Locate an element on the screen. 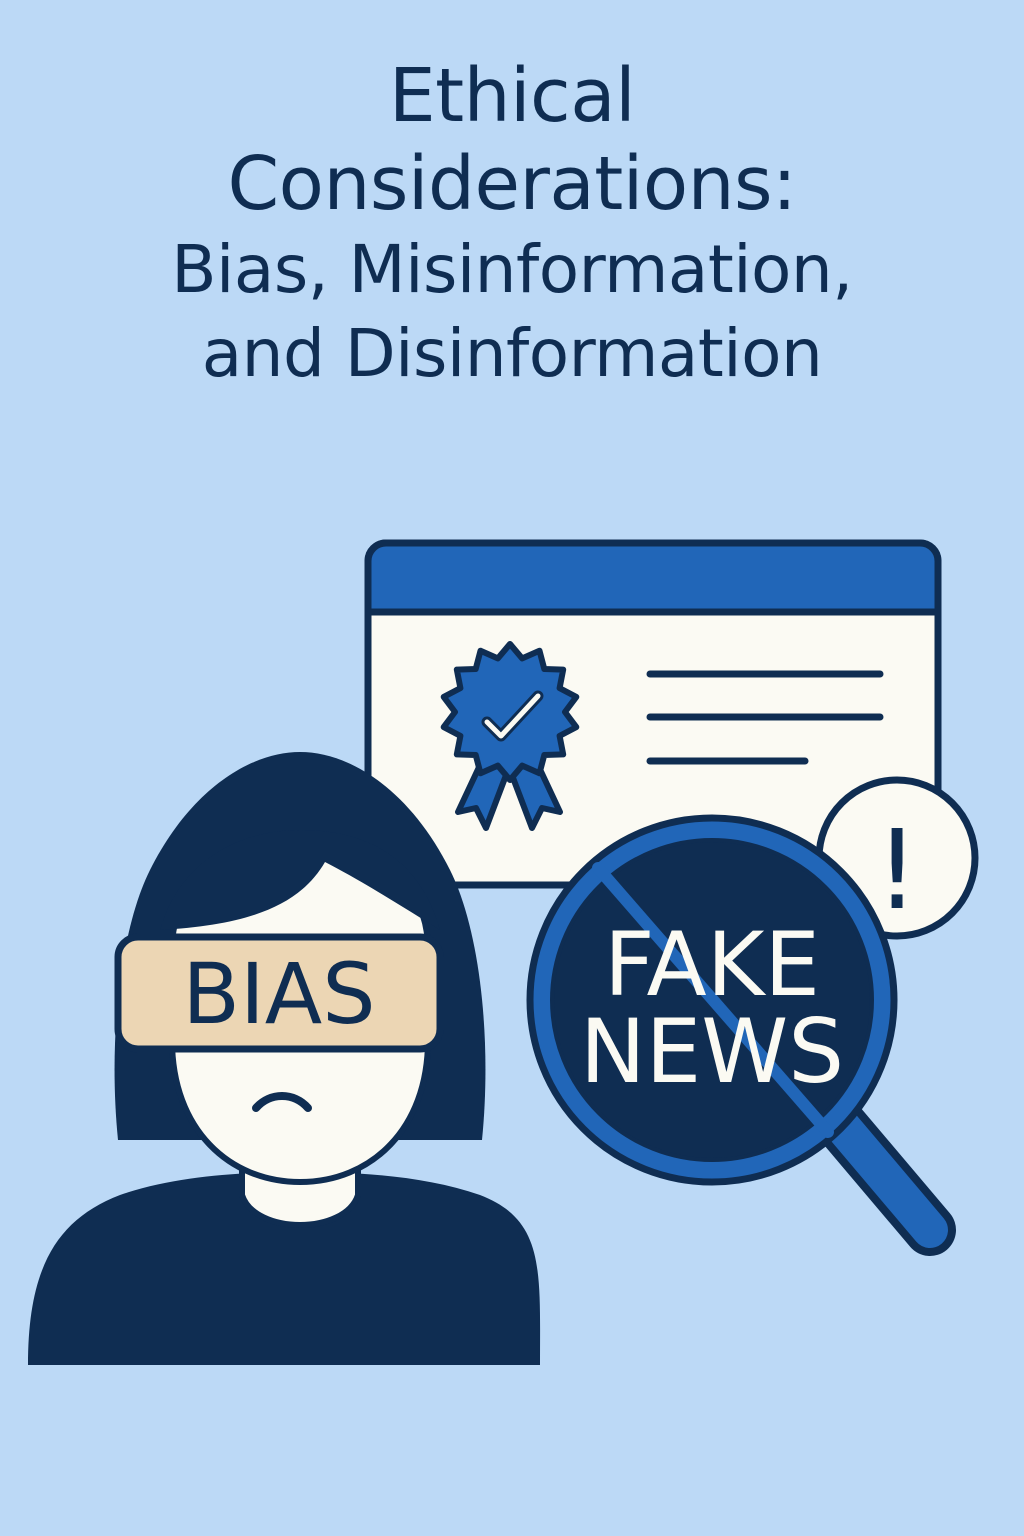 This screenshot has width=1024, height=1536. magnifier-label-line-2: NEWS is located at coordinates (712, 1051).